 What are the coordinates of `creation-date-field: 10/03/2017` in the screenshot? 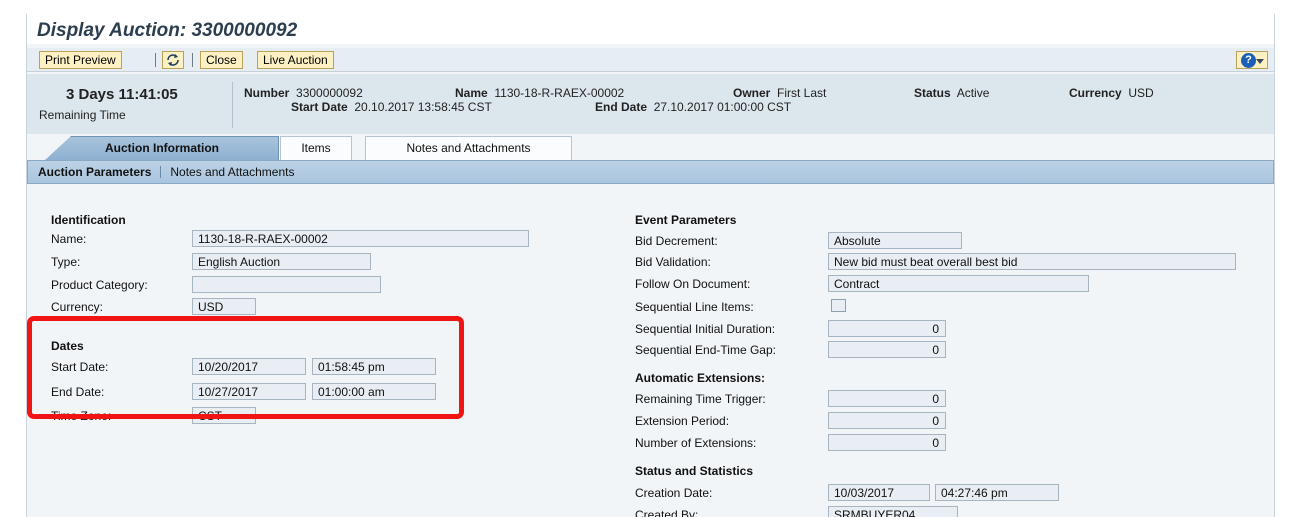 It's located at (879, 492).